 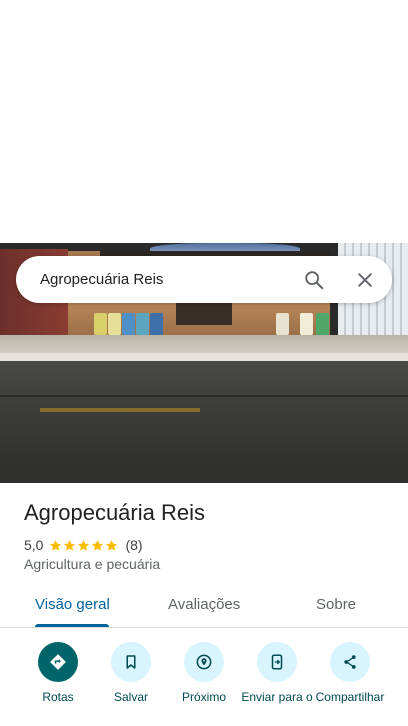 I want to click on search-bar, so click(x=204, y=279).